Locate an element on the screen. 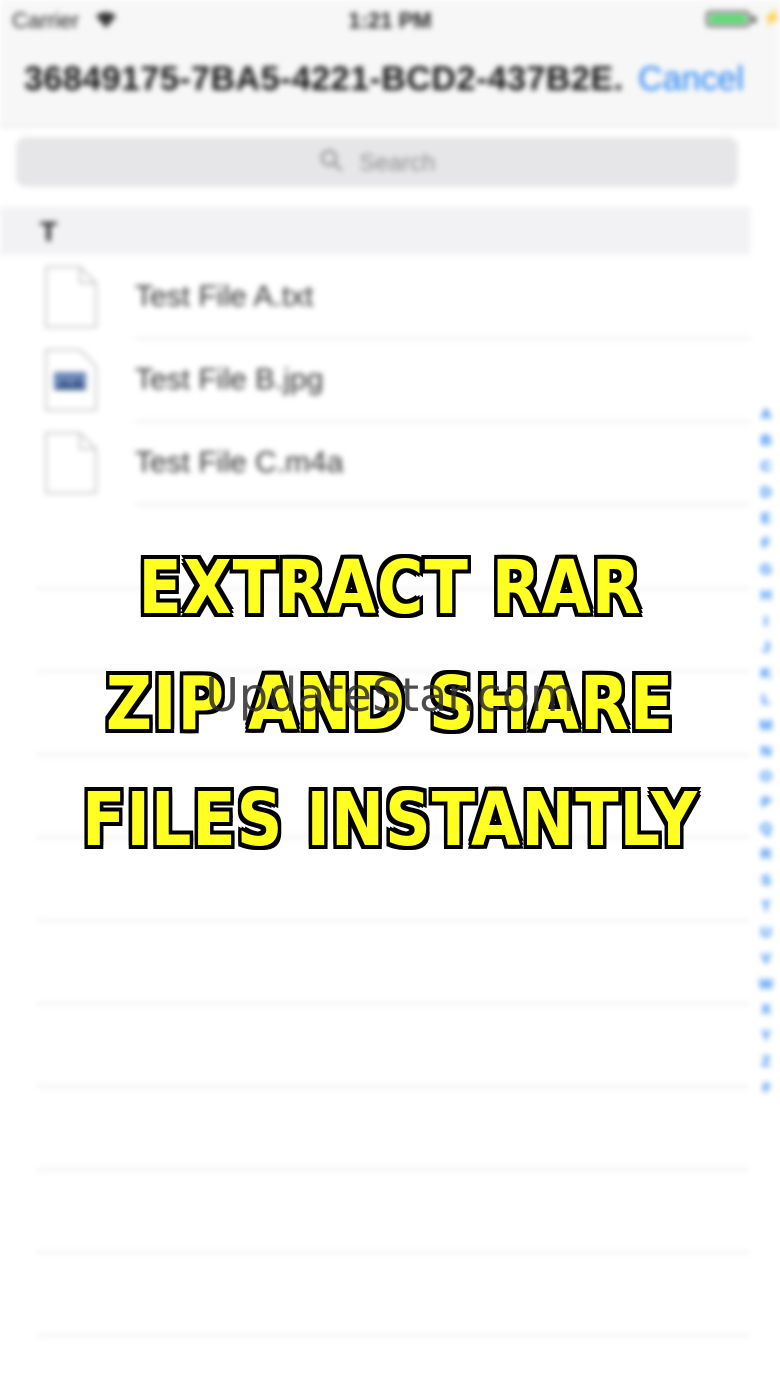 The image size is (780, 1387). index-letter: Y is located at coordinates (766, 1036).